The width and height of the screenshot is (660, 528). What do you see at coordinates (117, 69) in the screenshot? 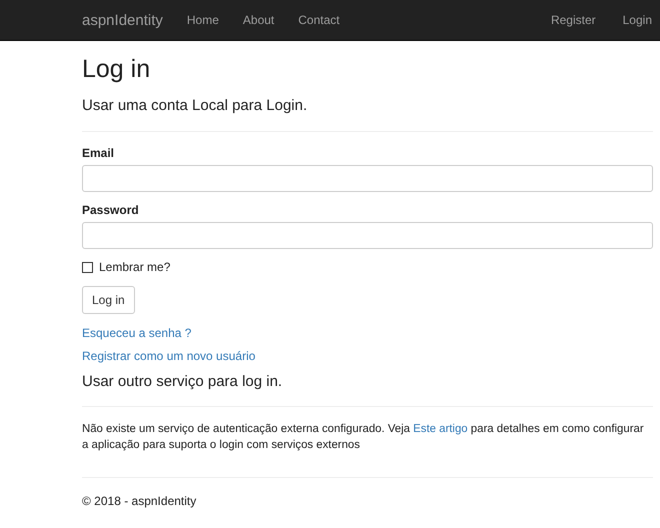
I see `page-title: Log in` at bounding box center [117, 69].